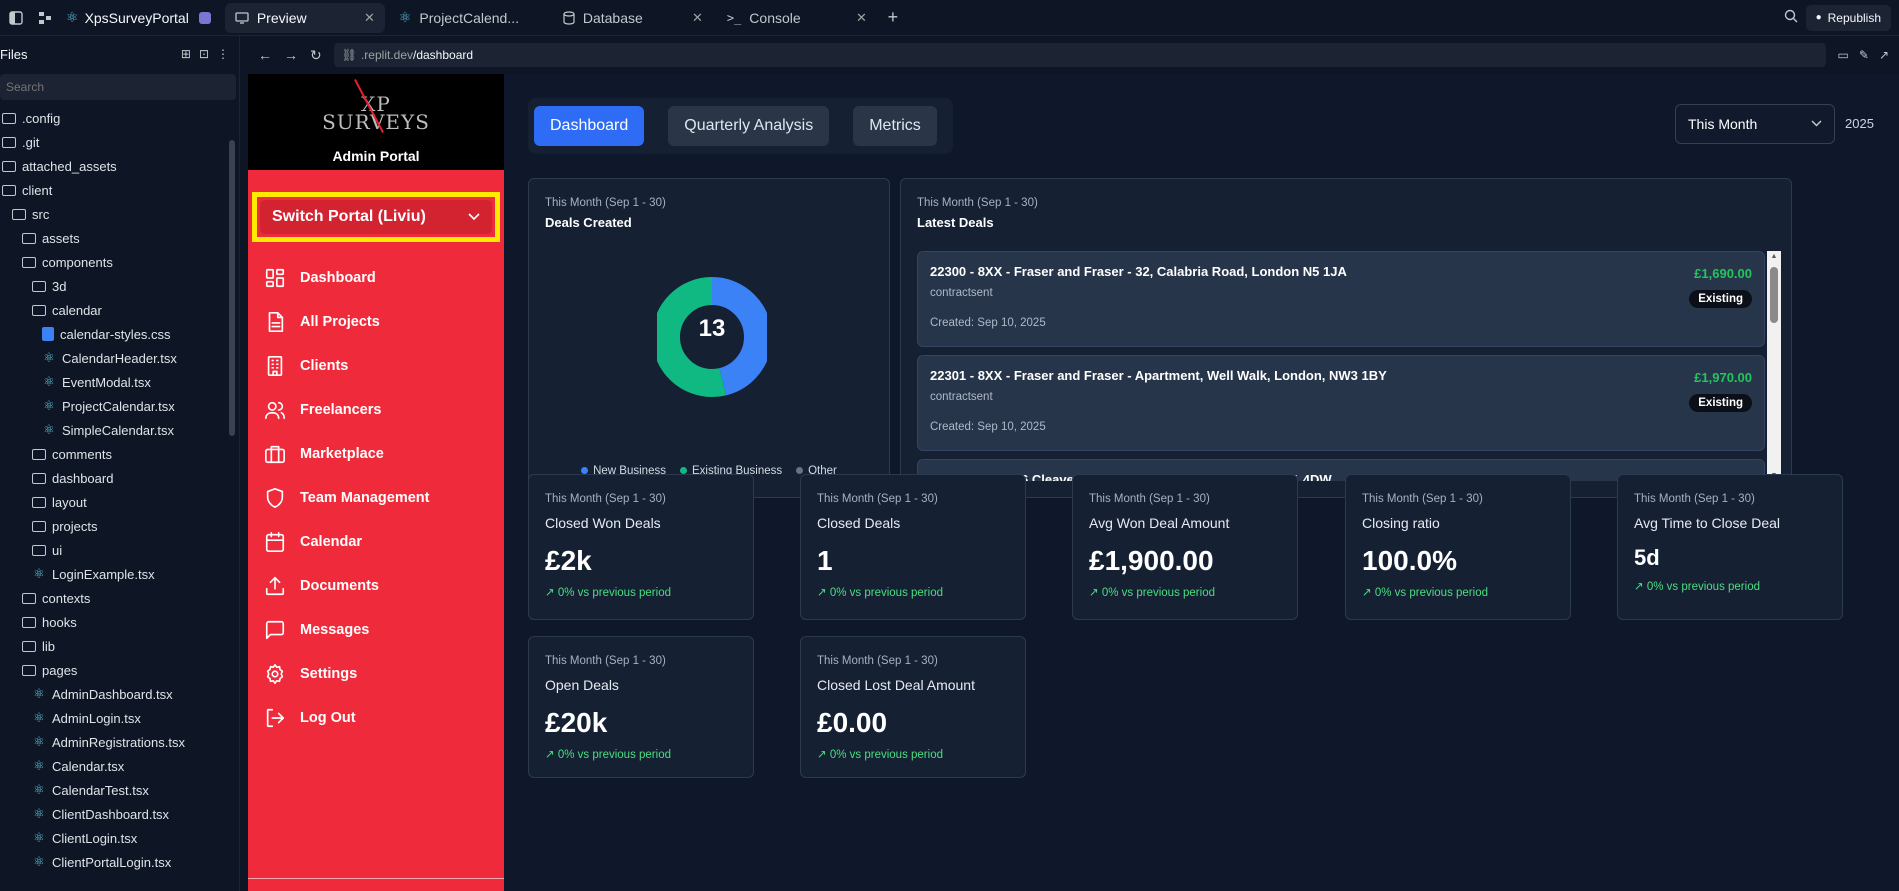 The image size is (1899, 891). What do you see at coordinates (119, 358) in the screenshot?
I see `tree-item: ⚛ CalendarHeader.tsx` at bounding box center [119, 358].